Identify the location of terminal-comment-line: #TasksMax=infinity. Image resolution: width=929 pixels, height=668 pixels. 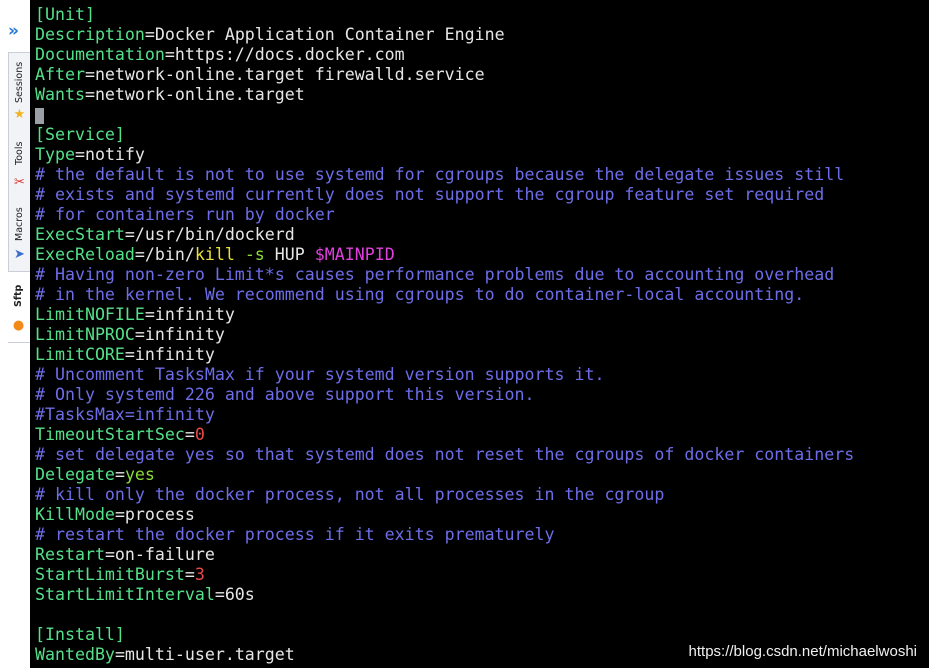
(125, 414).